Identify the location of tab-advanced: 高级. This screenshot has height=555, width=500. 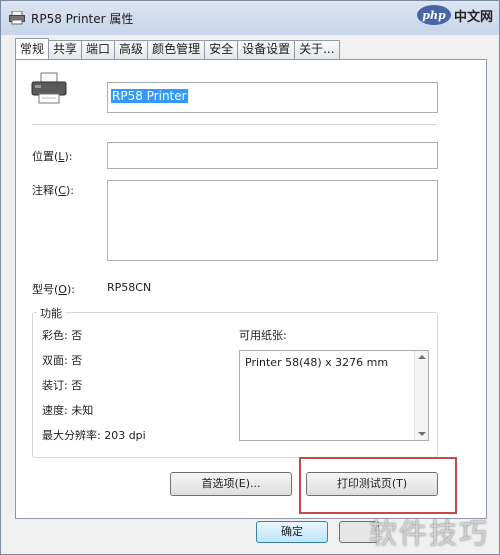
(131, 49).